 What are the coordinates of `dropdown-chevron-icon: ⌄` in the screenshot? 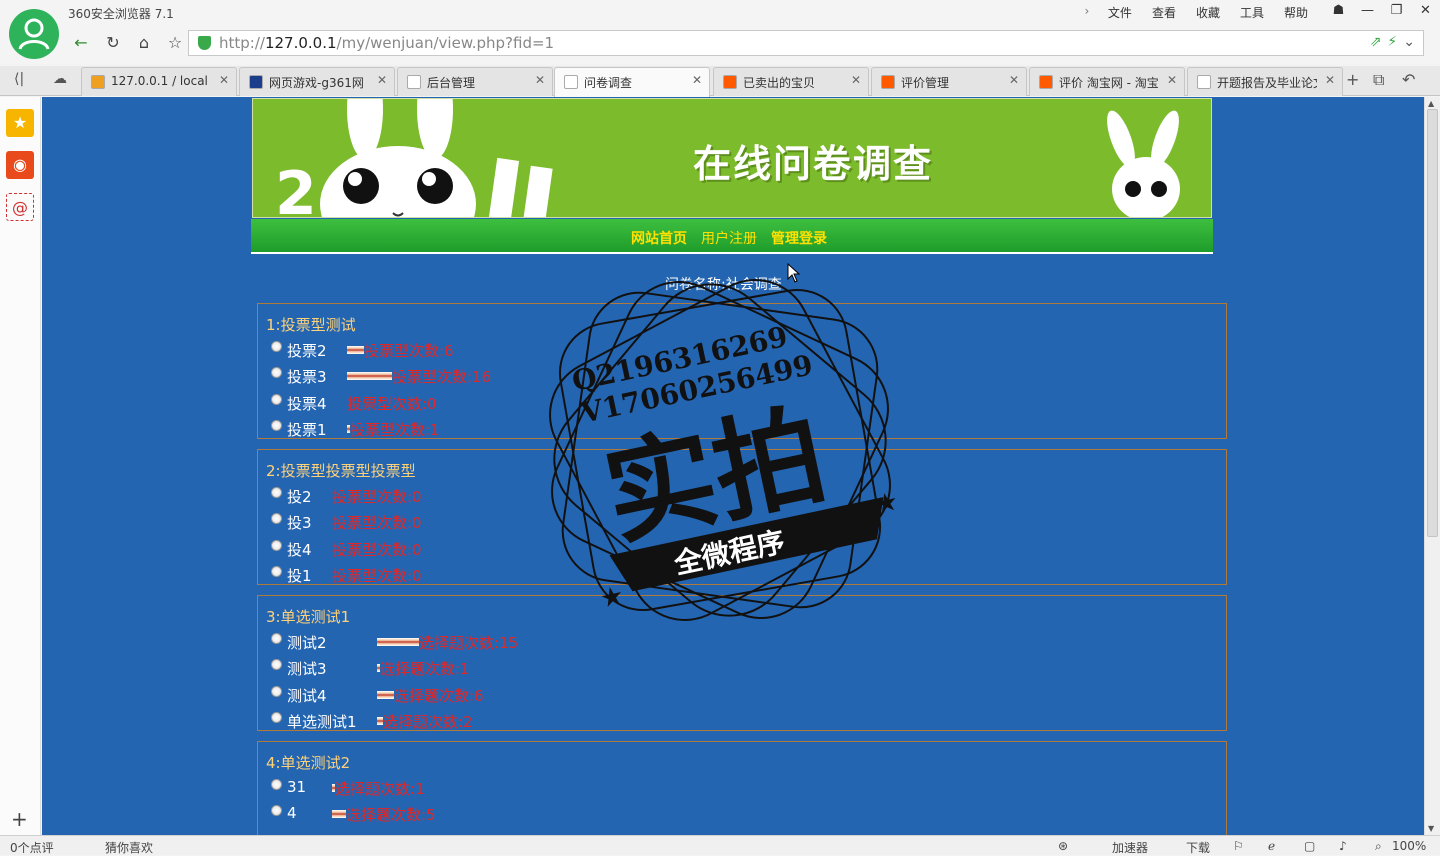 It's located at (1409, 42).